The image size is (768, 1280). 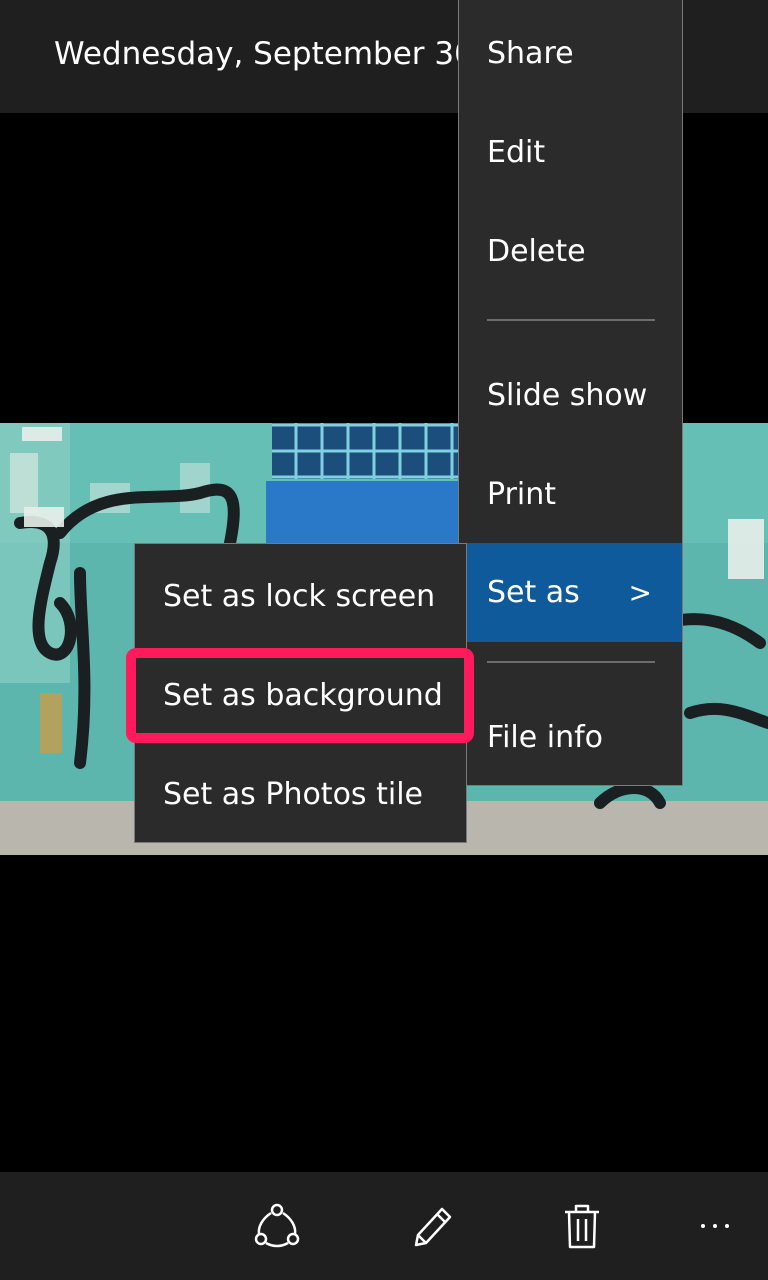 I want to click on submenu-item-label: Set as lock screen, so click(x=299, y=596).